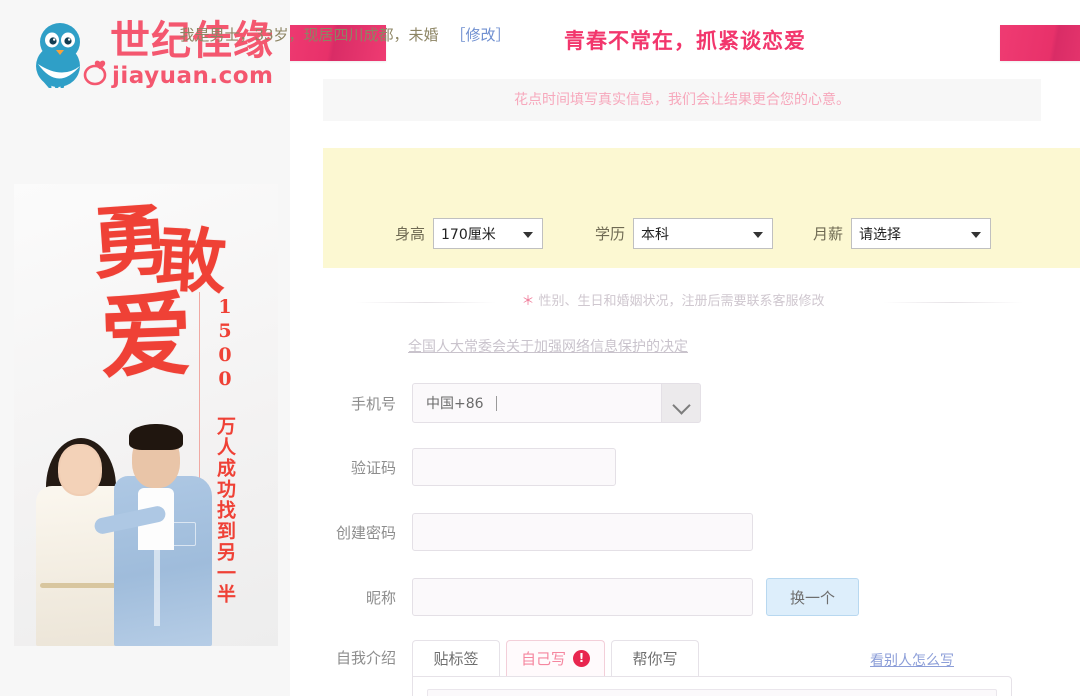  I want to click on field-notice-text: ＊性别、生日和婚姻状况，注册后需要联系客服修改, so click(673, 302).